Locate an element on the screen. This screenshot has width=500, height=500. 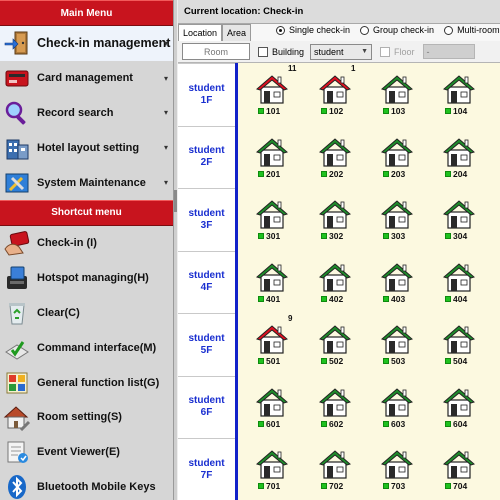
room-number-text: 402 is located at coordinates (336, 298).